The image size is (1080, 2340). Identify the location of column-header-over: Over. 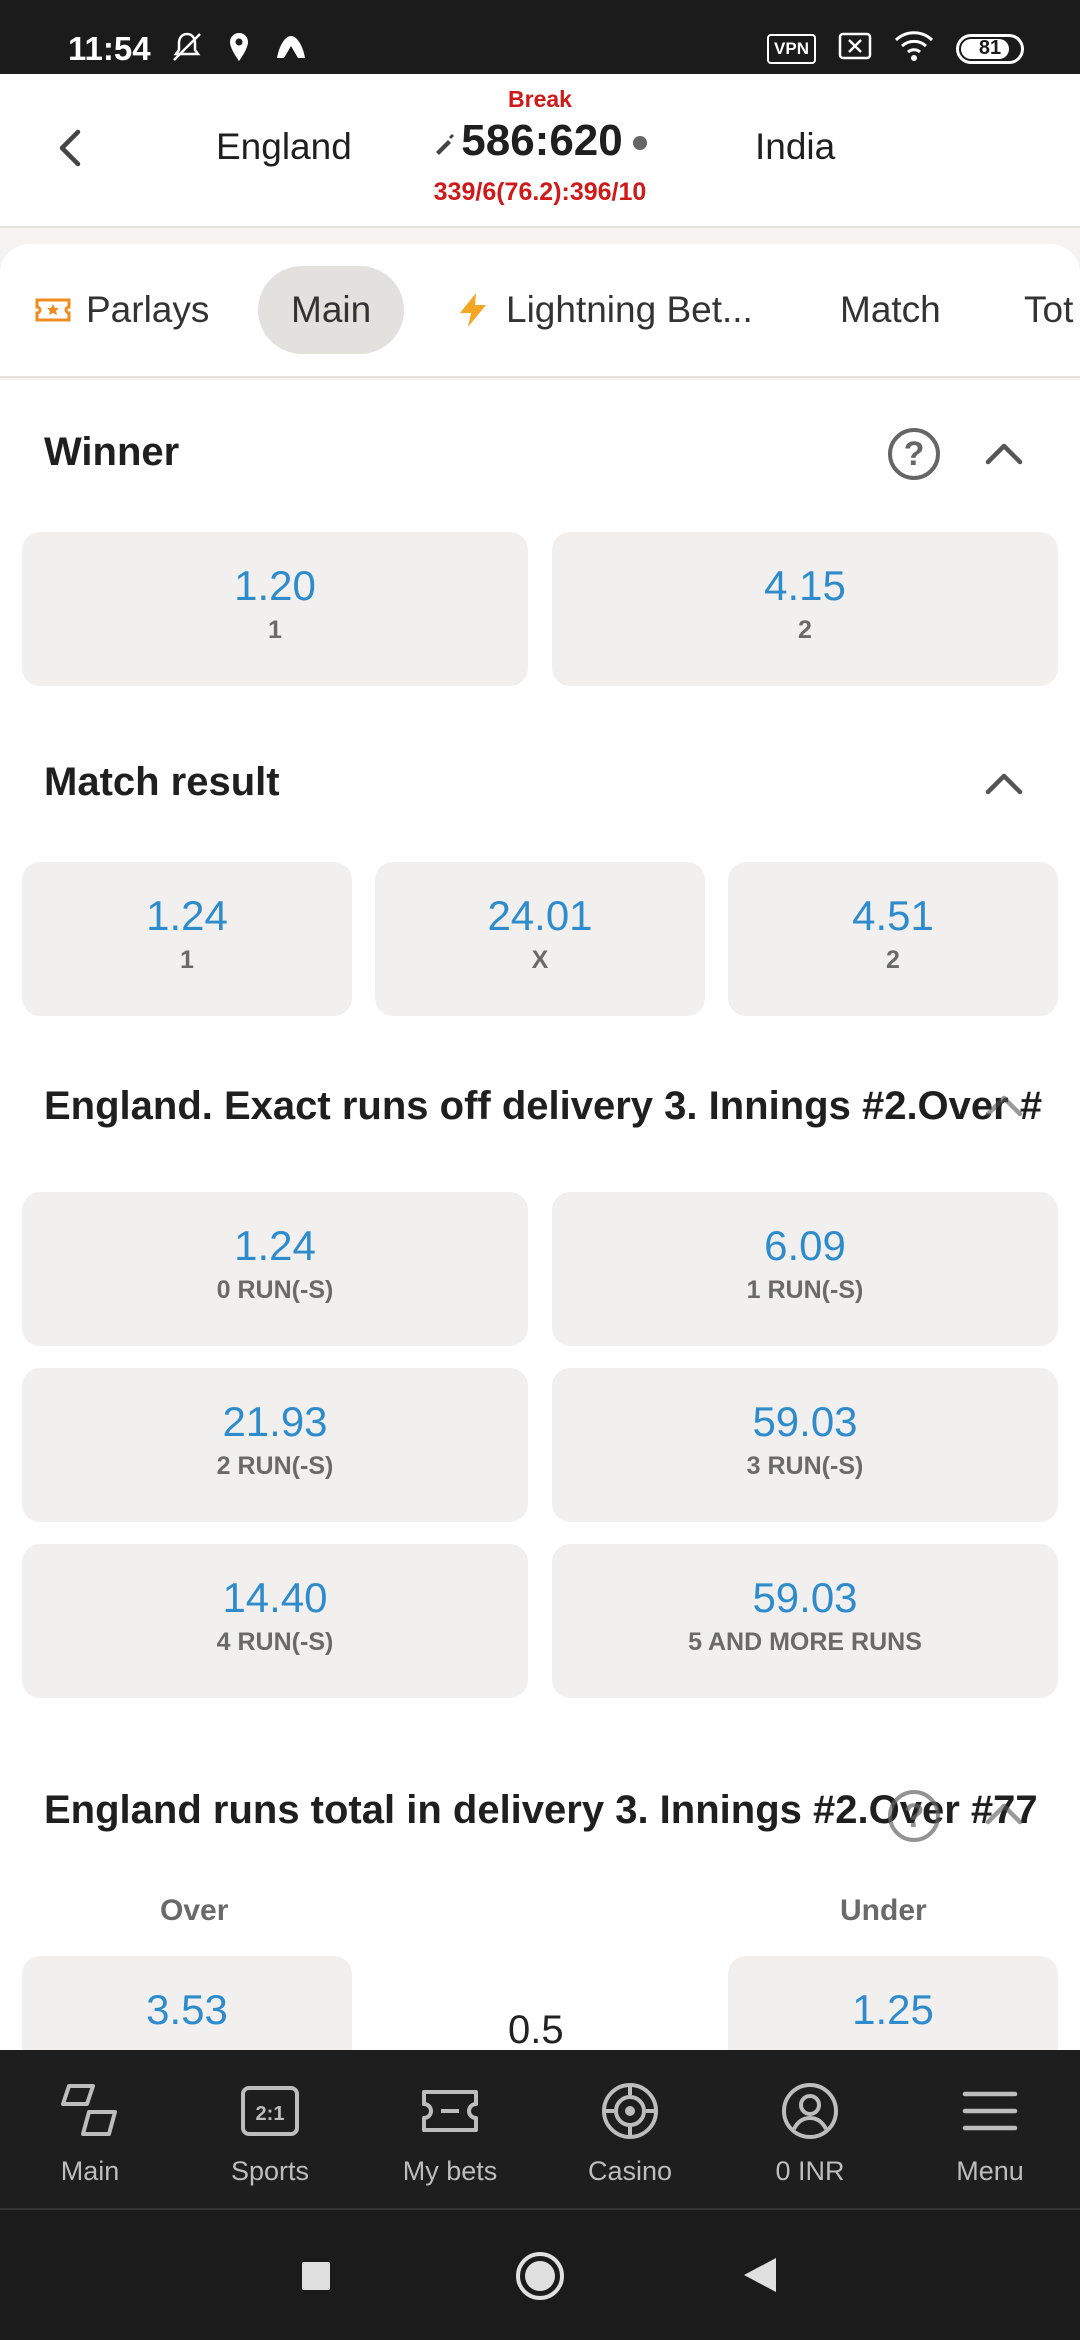
(194, 1910).